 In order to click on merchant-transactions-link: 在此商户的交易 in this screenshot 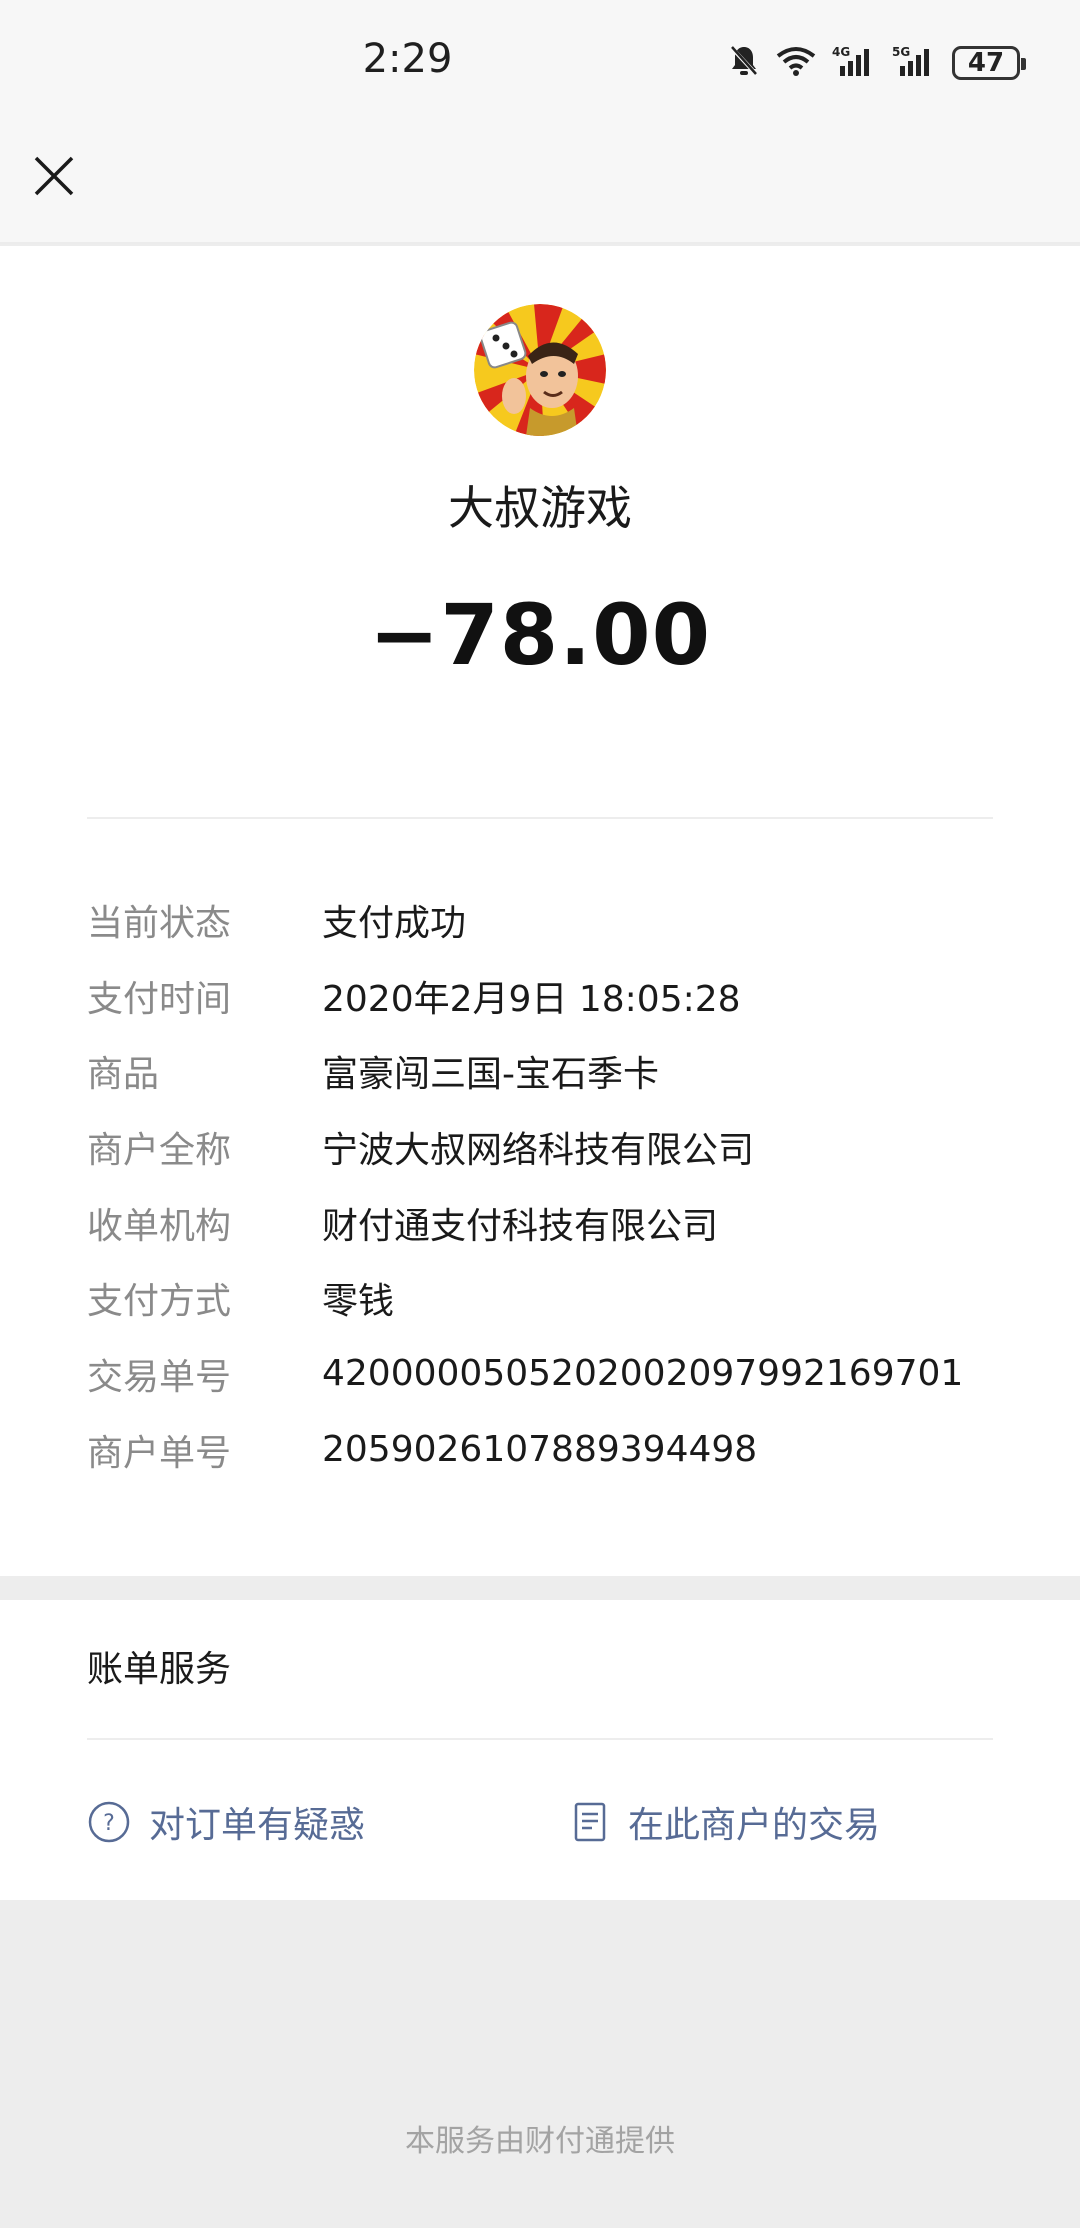, I will do `click(725, 1822)`.